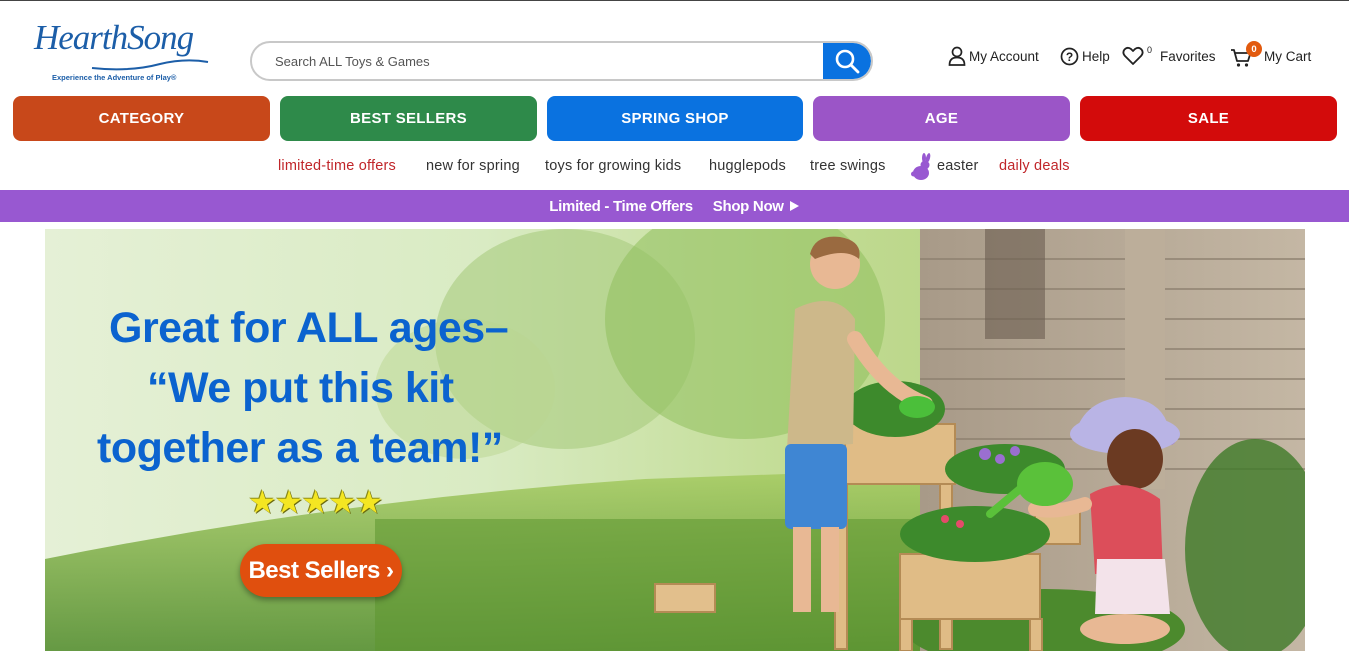 This screenshot has width=1349, height=651. Describe the element at coordinates (613, 168) in the screenshot. I see `quick-link-toys-for-growing-kids: toys for growing kids` at that location.